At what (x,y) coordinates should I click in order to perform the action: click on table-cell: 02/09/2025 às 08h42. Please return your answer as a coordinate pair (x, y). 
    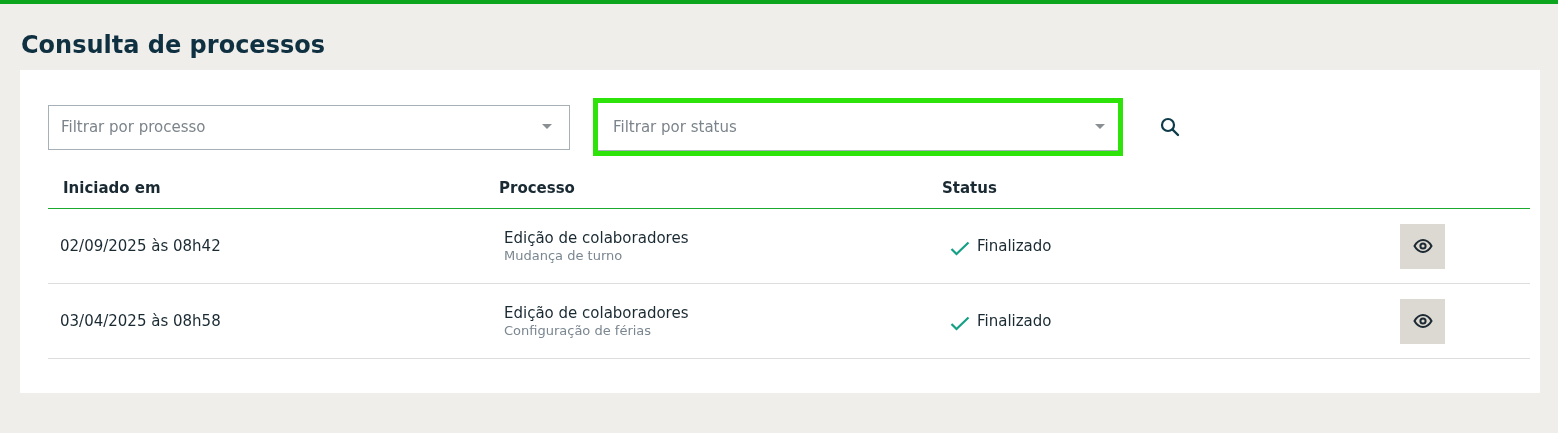
    Looking at the image, I should click on (140, 246).